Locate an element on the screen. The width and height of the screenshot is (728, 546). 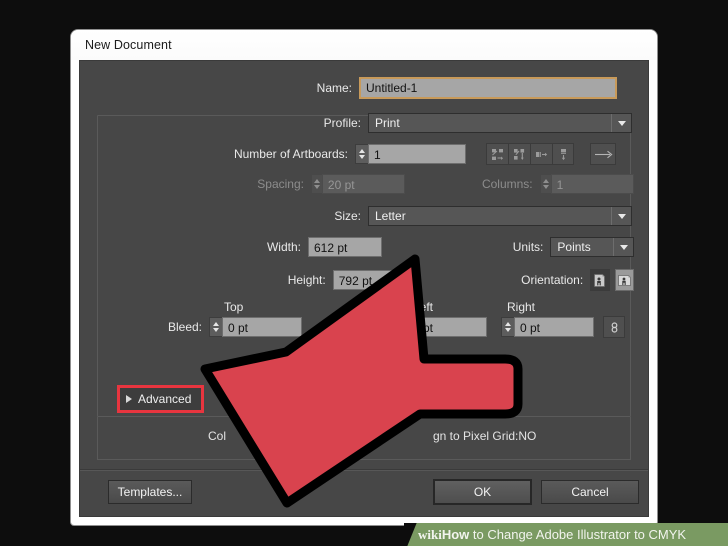
units-select: Points is located at coordinates (592, 247).